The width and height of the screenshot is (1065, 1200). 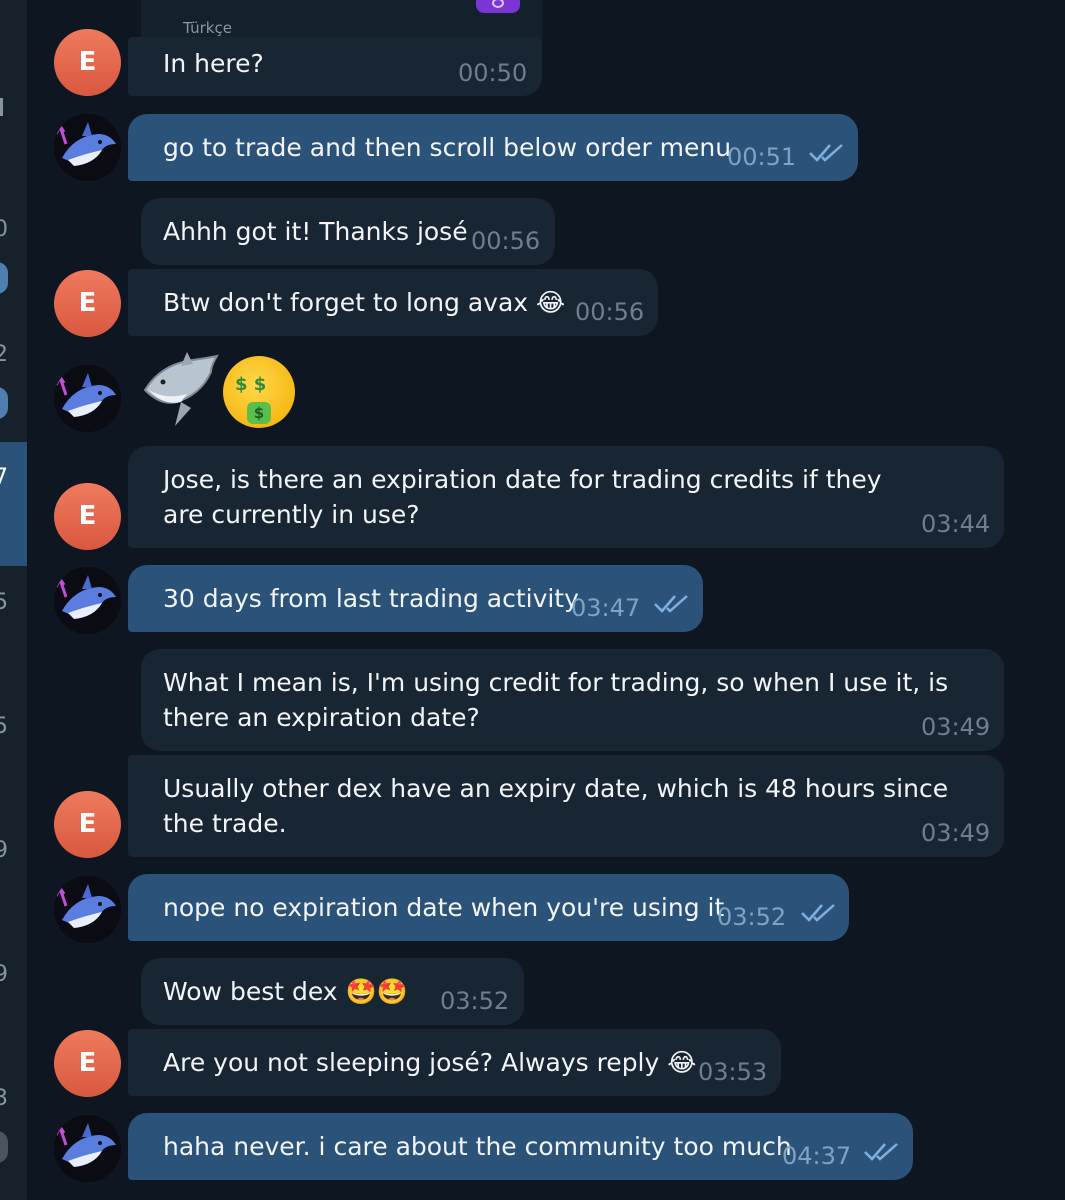 What do you see at coordinates (956, 524) in the screenshot?
I see `message-time: 03:44` at bounding box center [956, 524].